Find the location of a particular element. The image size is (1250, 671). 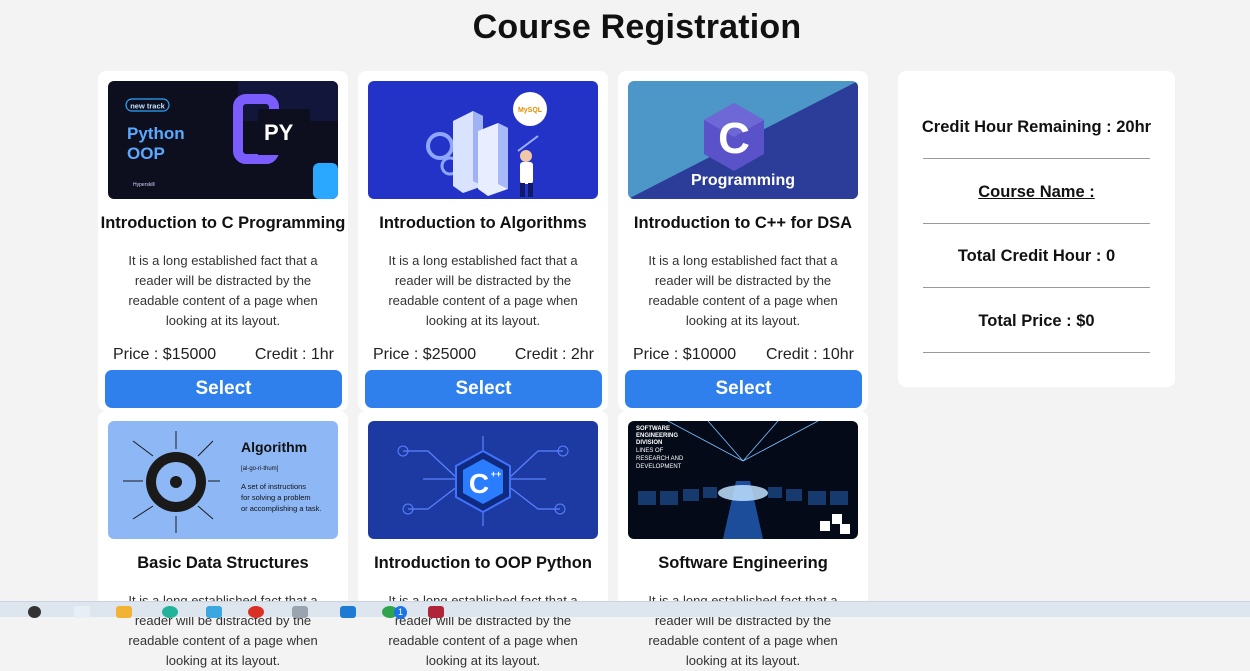

taskbar is located at coordinates (625, 609).